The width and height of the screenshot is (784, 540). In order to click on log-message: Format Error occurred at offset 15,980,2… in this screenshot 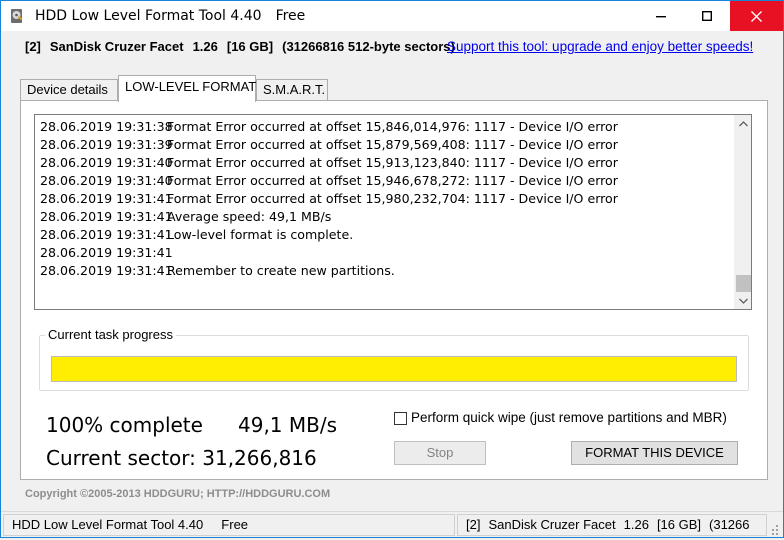, I will do `click(392, 198)`.